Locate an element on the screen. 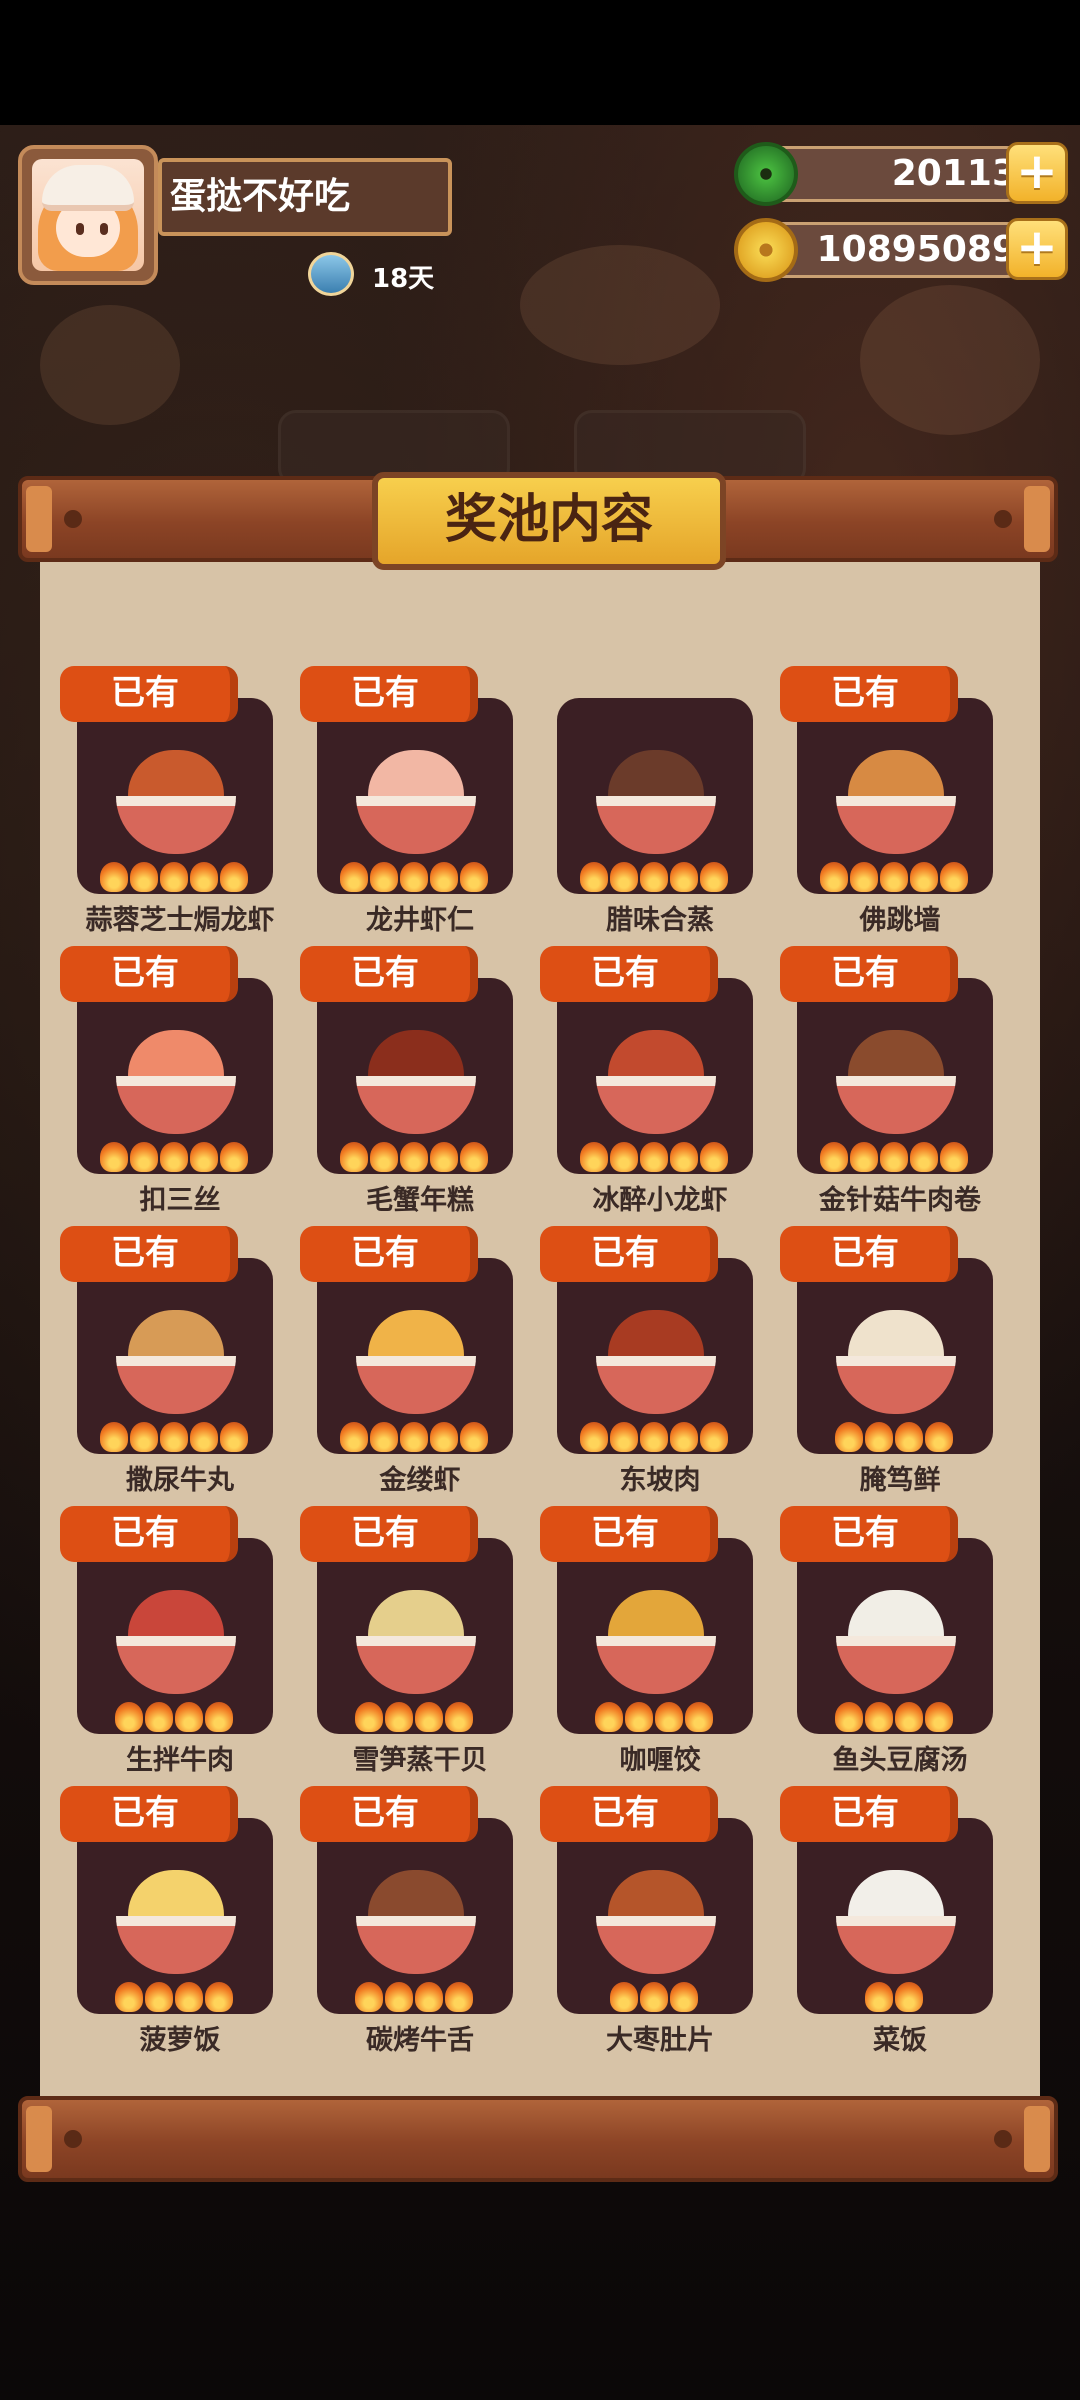 The height and width of the screenshot is (2400, 1080). dish-card: 已有 生拌牛肉 is located at coordinates (180, 1641).